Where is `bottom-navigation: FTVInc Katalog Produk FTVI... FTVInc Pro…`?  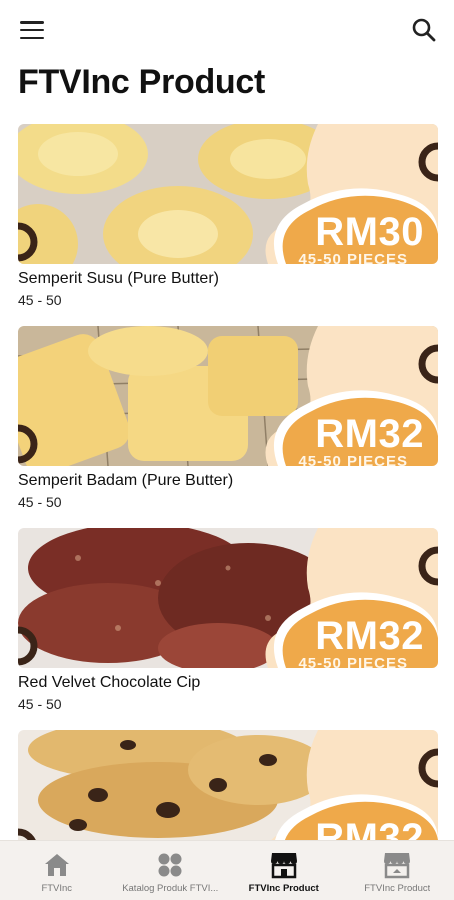
bottom-navigation: FTVInc Katalog Produk FTVI... FTVInc Pro… is located at coordinates (227, 870).